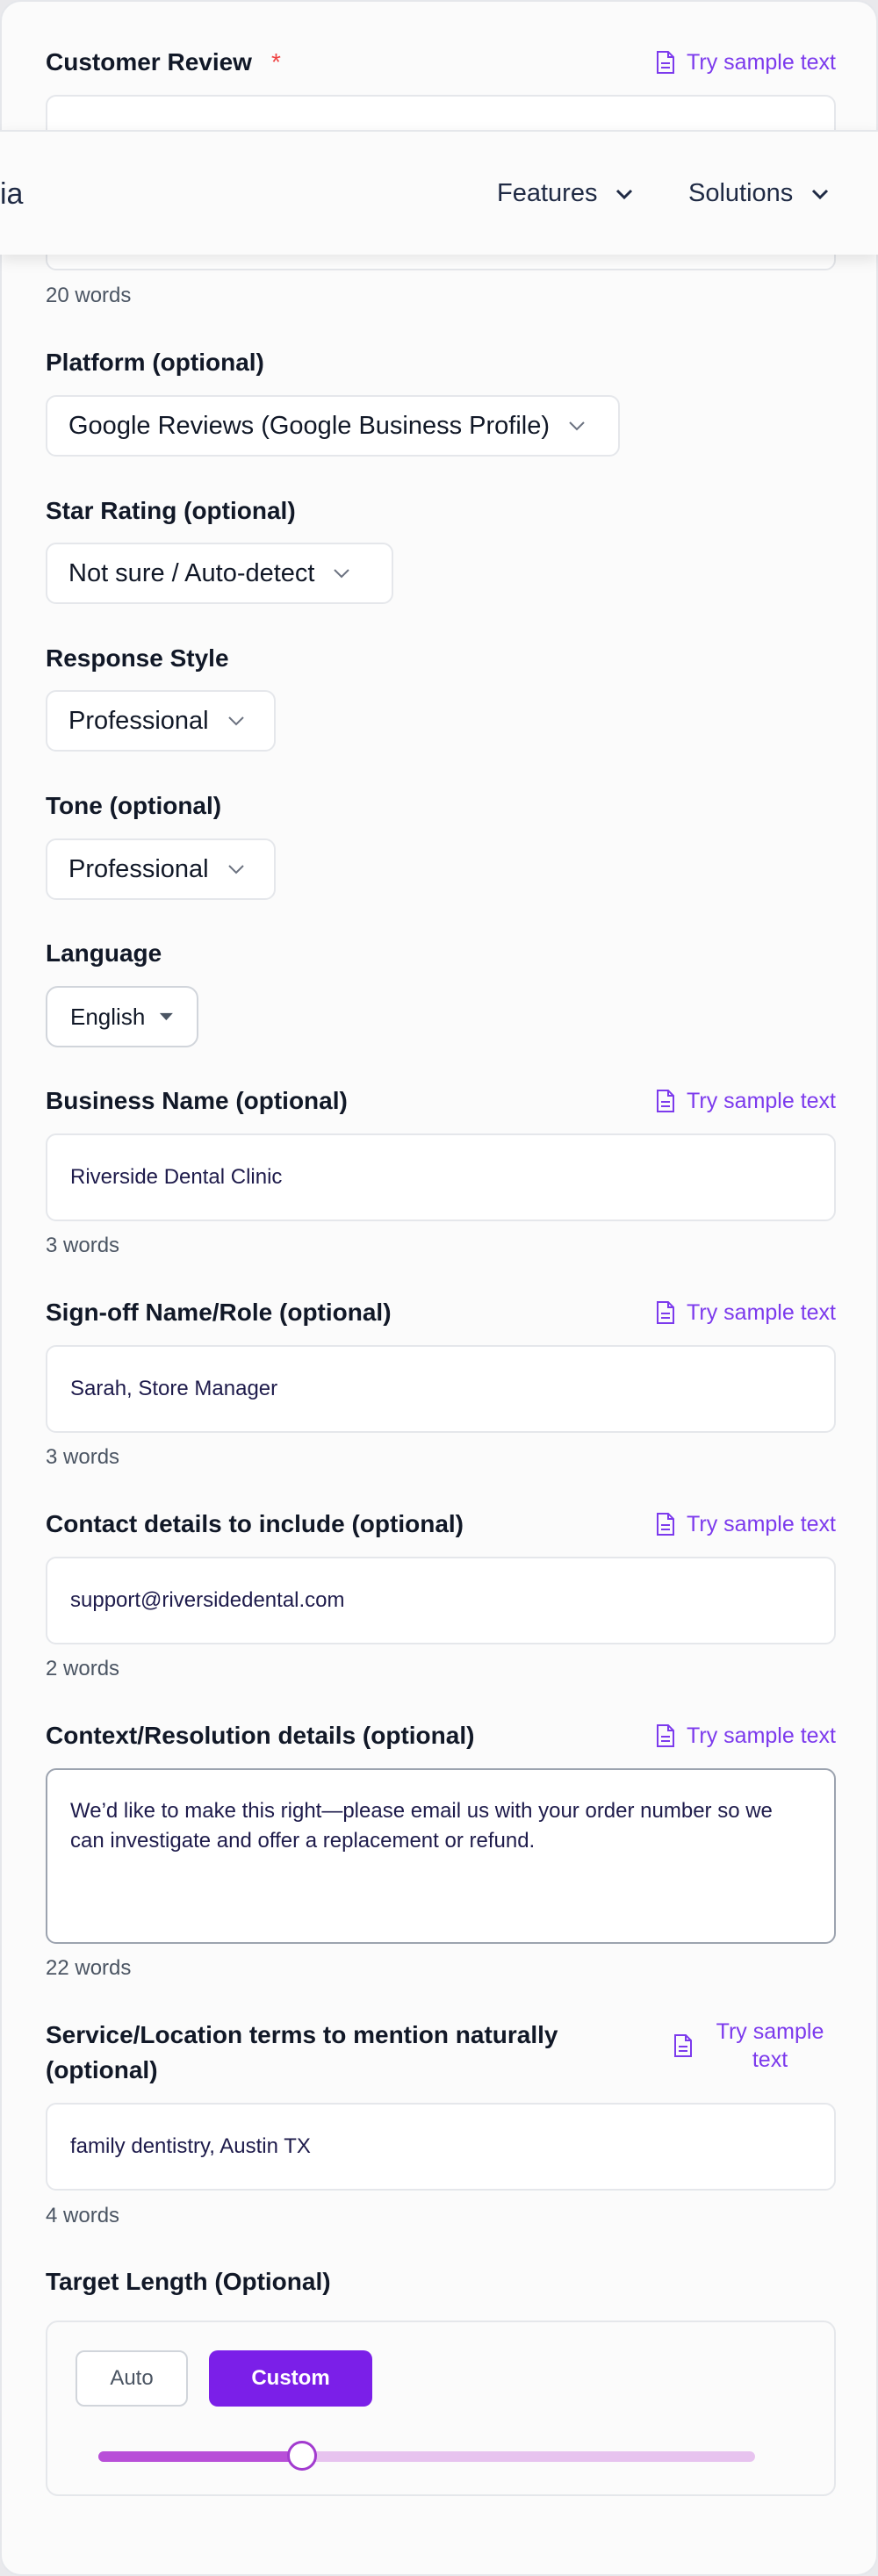  Describe the element at coordinates (104, 953) in the screenshot. I see `language-label: Language` at that location.